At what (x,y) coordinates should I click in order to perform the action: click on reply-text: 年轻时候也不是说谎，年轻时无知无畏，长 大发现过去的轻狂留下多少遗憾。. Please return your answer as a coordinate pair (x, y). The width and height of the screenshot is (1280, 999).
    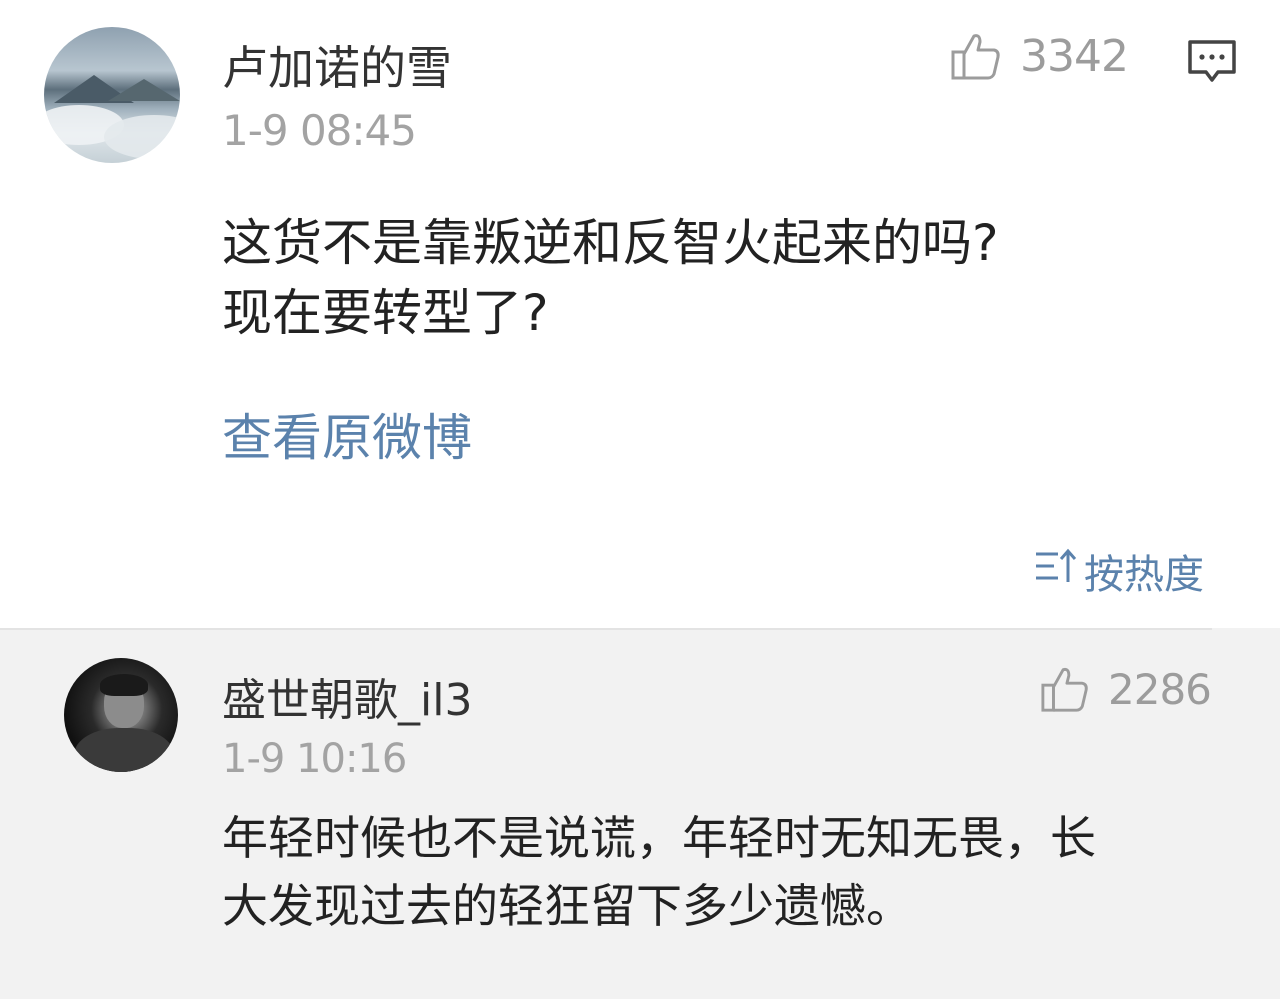
    Looking at the image, I should click on (727, 872).